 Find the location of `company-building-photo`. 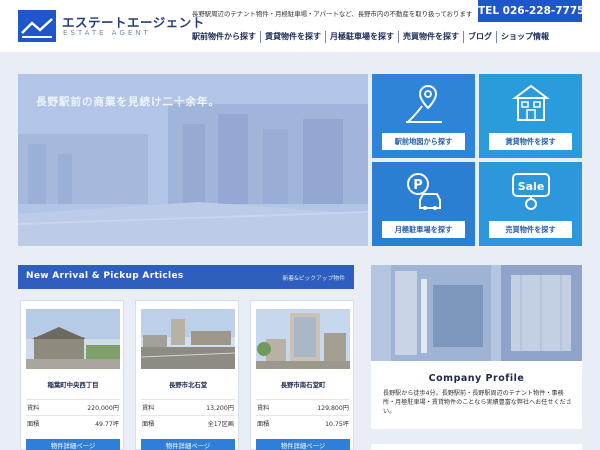

company-building-photo is located at coordinates (476, 313).